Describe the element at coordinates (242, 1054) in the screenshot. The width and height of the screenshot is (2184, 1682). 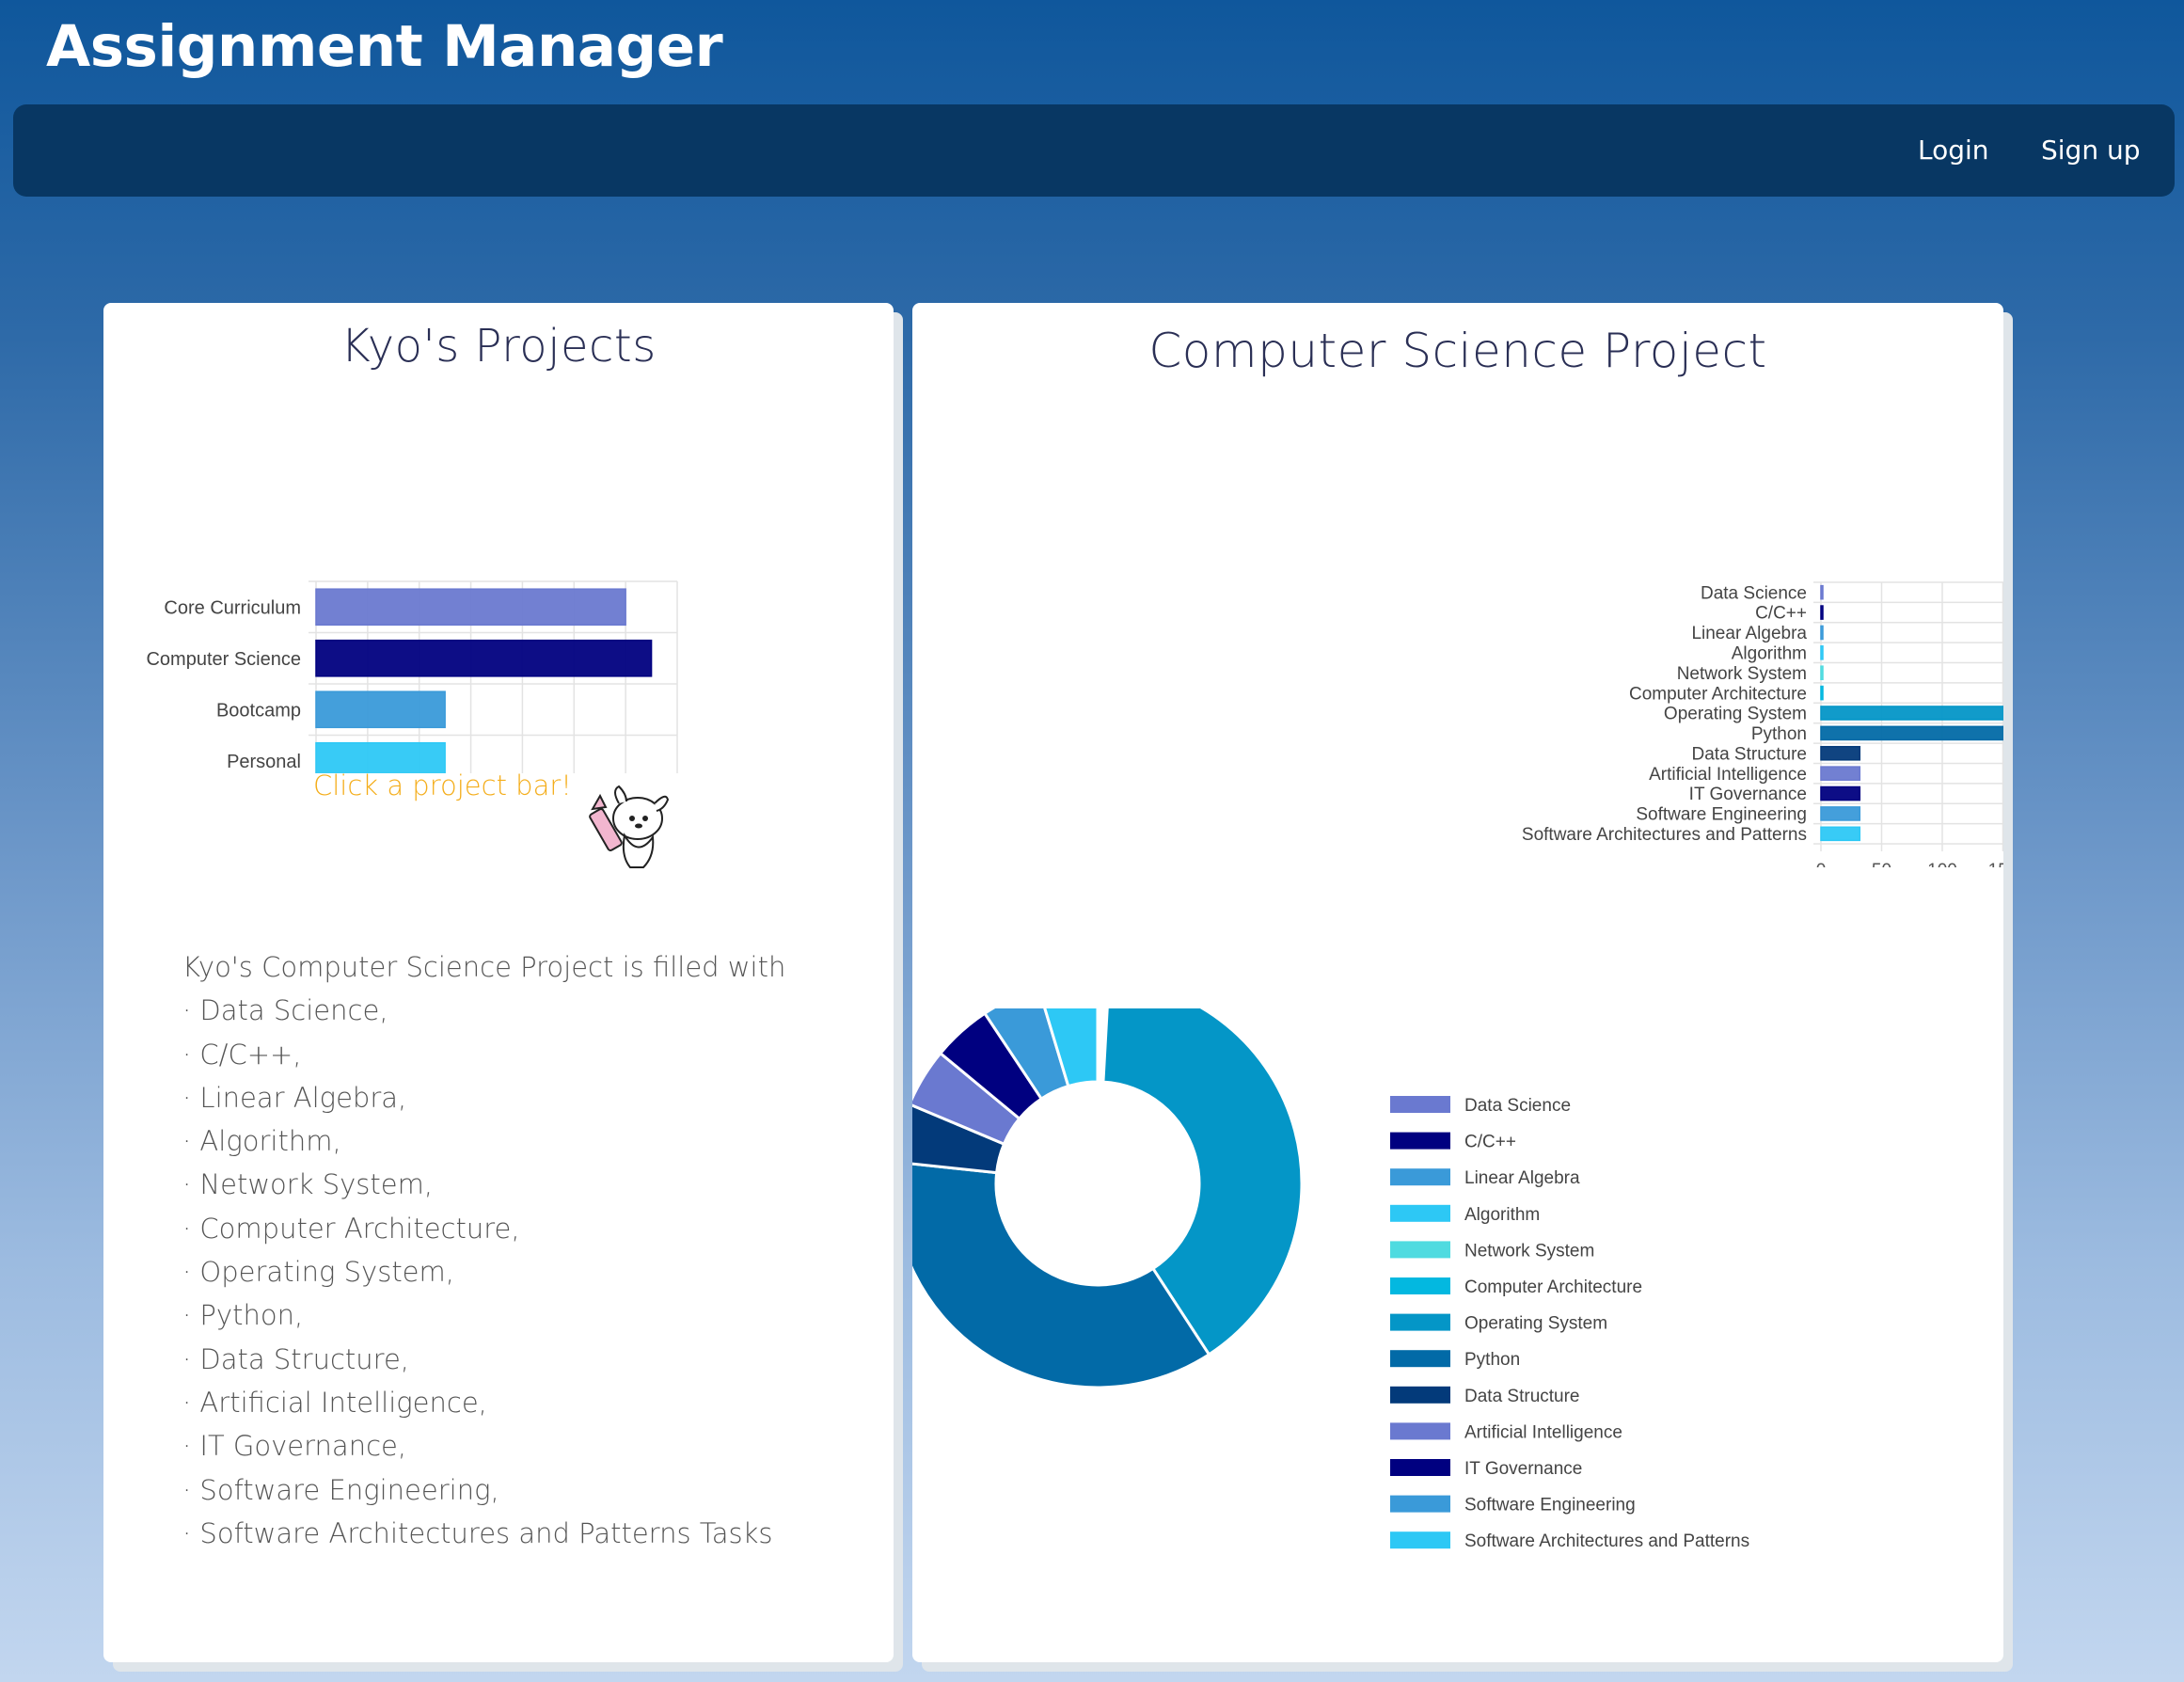
I see `description-item: · C/C++,` at that location.